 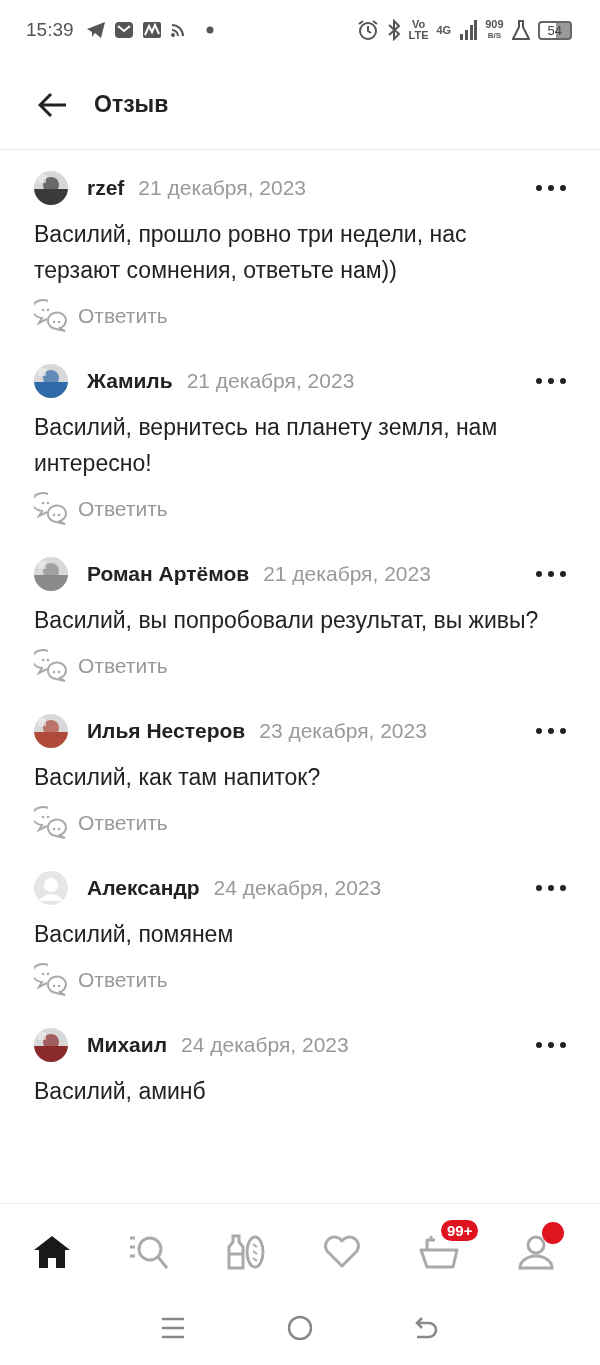 I want to click on comment-text: Василий, вы попробовали результат, вы живы?, so click(x=287, y=620).